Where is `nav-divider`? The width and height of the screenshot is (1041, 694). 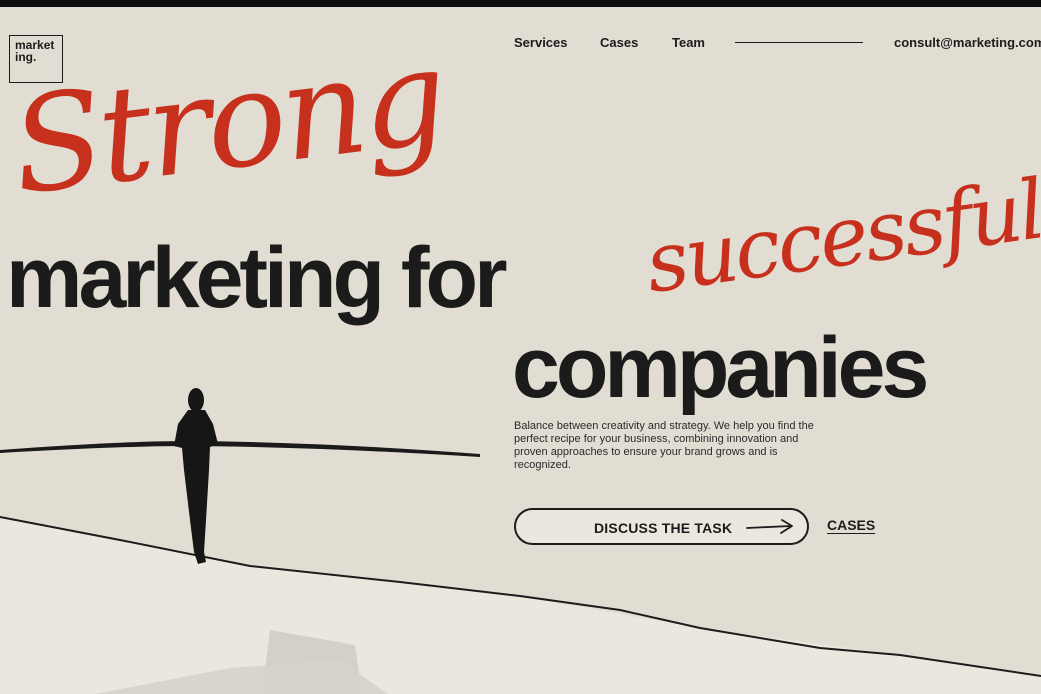
nav-divider is located at coordinates (799, 42).